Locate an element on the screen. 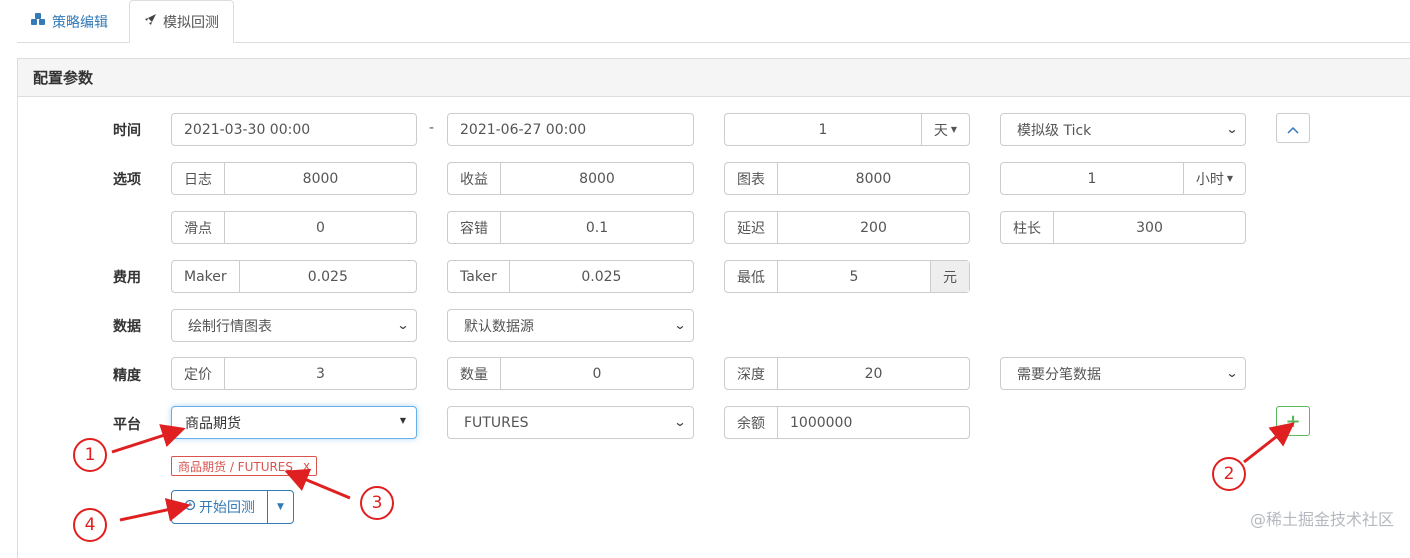 This screenshot has width=1410, height=558. callout-2: 2 is located at coordinates (1229, 474).